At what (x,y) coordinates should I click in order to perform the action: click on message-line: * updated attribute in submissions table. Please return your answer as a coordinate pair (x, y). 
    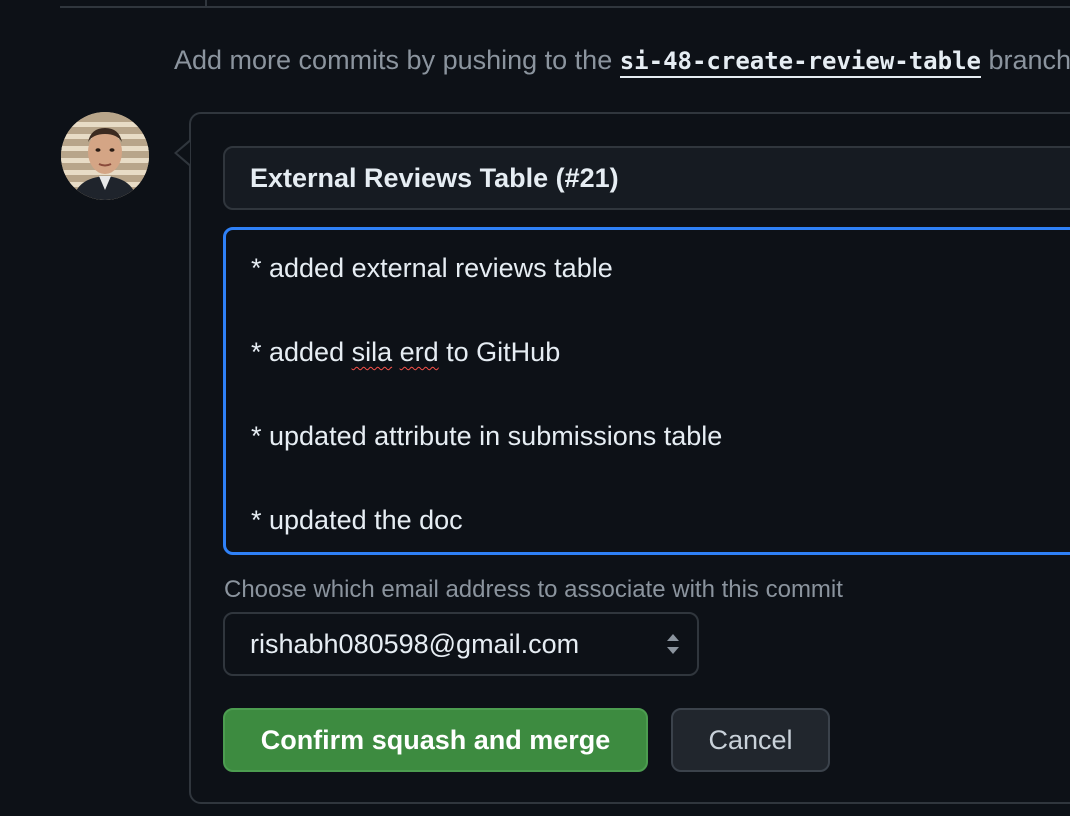
    Looking at the image, I should click on (487, 436).